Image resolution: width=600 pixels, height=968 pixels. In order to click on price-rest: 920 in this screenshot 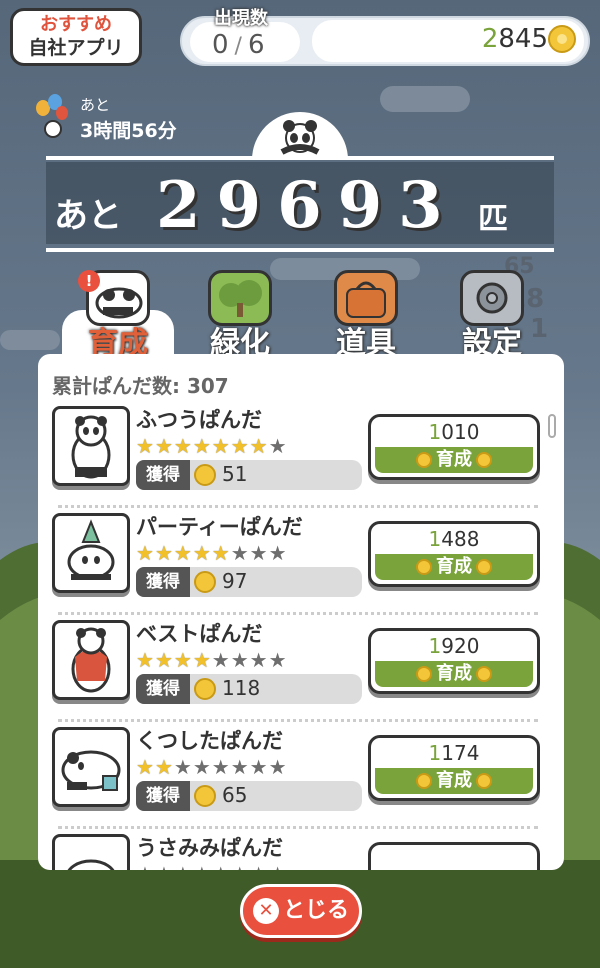, I will do `click(460, 646)`.